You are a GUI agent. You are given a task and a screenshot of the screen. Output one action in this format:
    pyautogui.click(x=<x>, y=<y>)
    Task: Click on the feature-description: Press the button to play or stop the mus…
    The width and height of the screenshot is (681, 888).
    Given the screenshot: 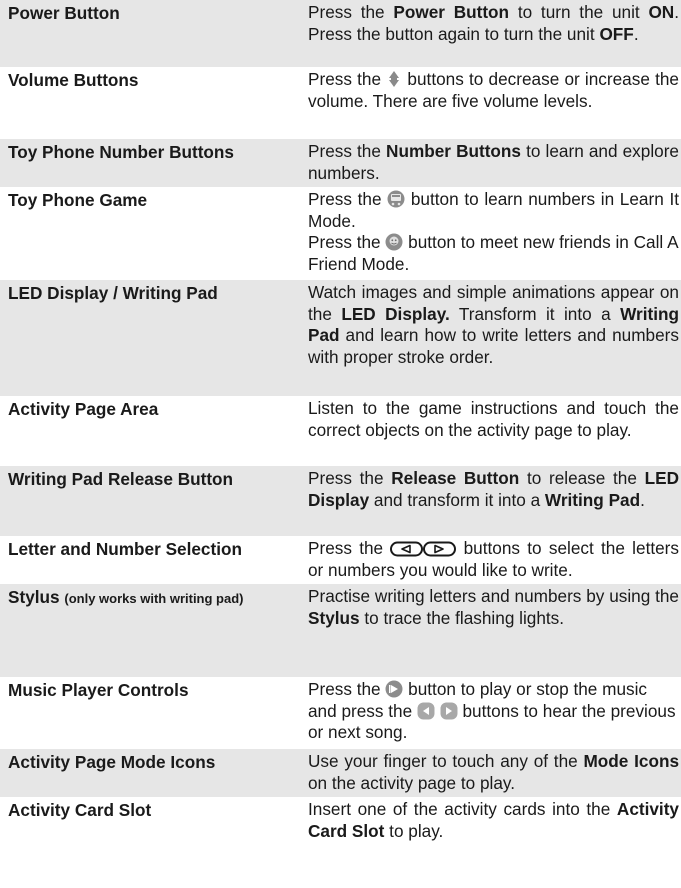 What is the action you would take?
    pyautogui.click(x=492, y=710)
    